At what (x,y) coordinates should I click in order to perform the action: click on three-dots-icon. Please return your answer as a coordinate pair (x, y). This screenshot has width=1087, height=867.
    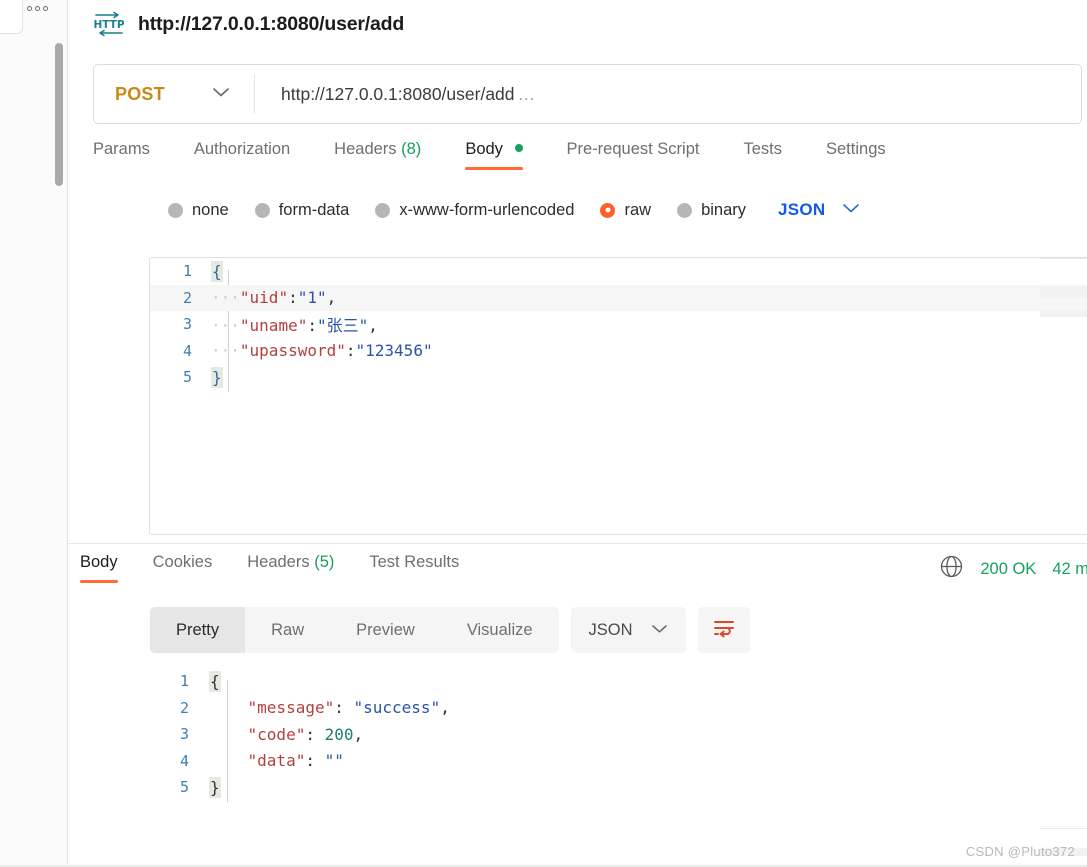
    Looking at the image, I should click on (37, 8).